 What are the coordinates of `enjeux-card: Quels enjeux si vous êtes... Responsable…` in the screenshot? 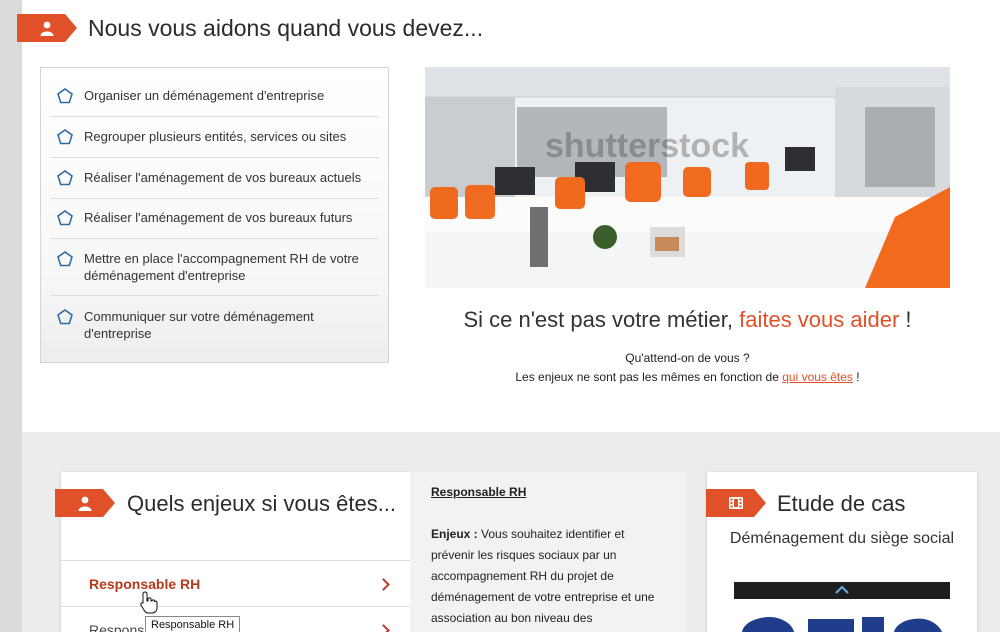 It's located at (235, 552).